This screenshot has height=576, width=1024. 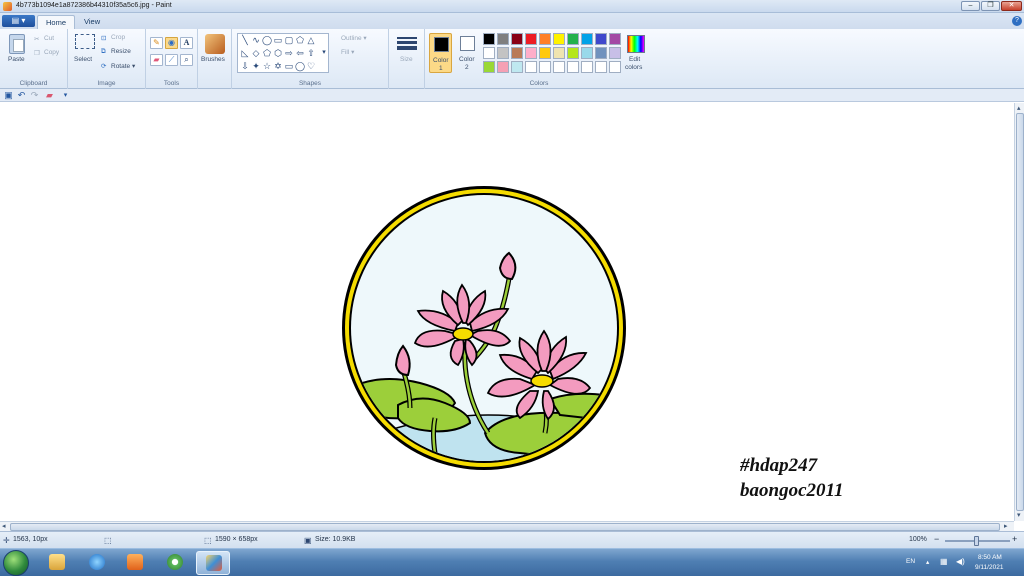 I want to click on diamond-shape-icon: ◇, so click(x=256, y=53).